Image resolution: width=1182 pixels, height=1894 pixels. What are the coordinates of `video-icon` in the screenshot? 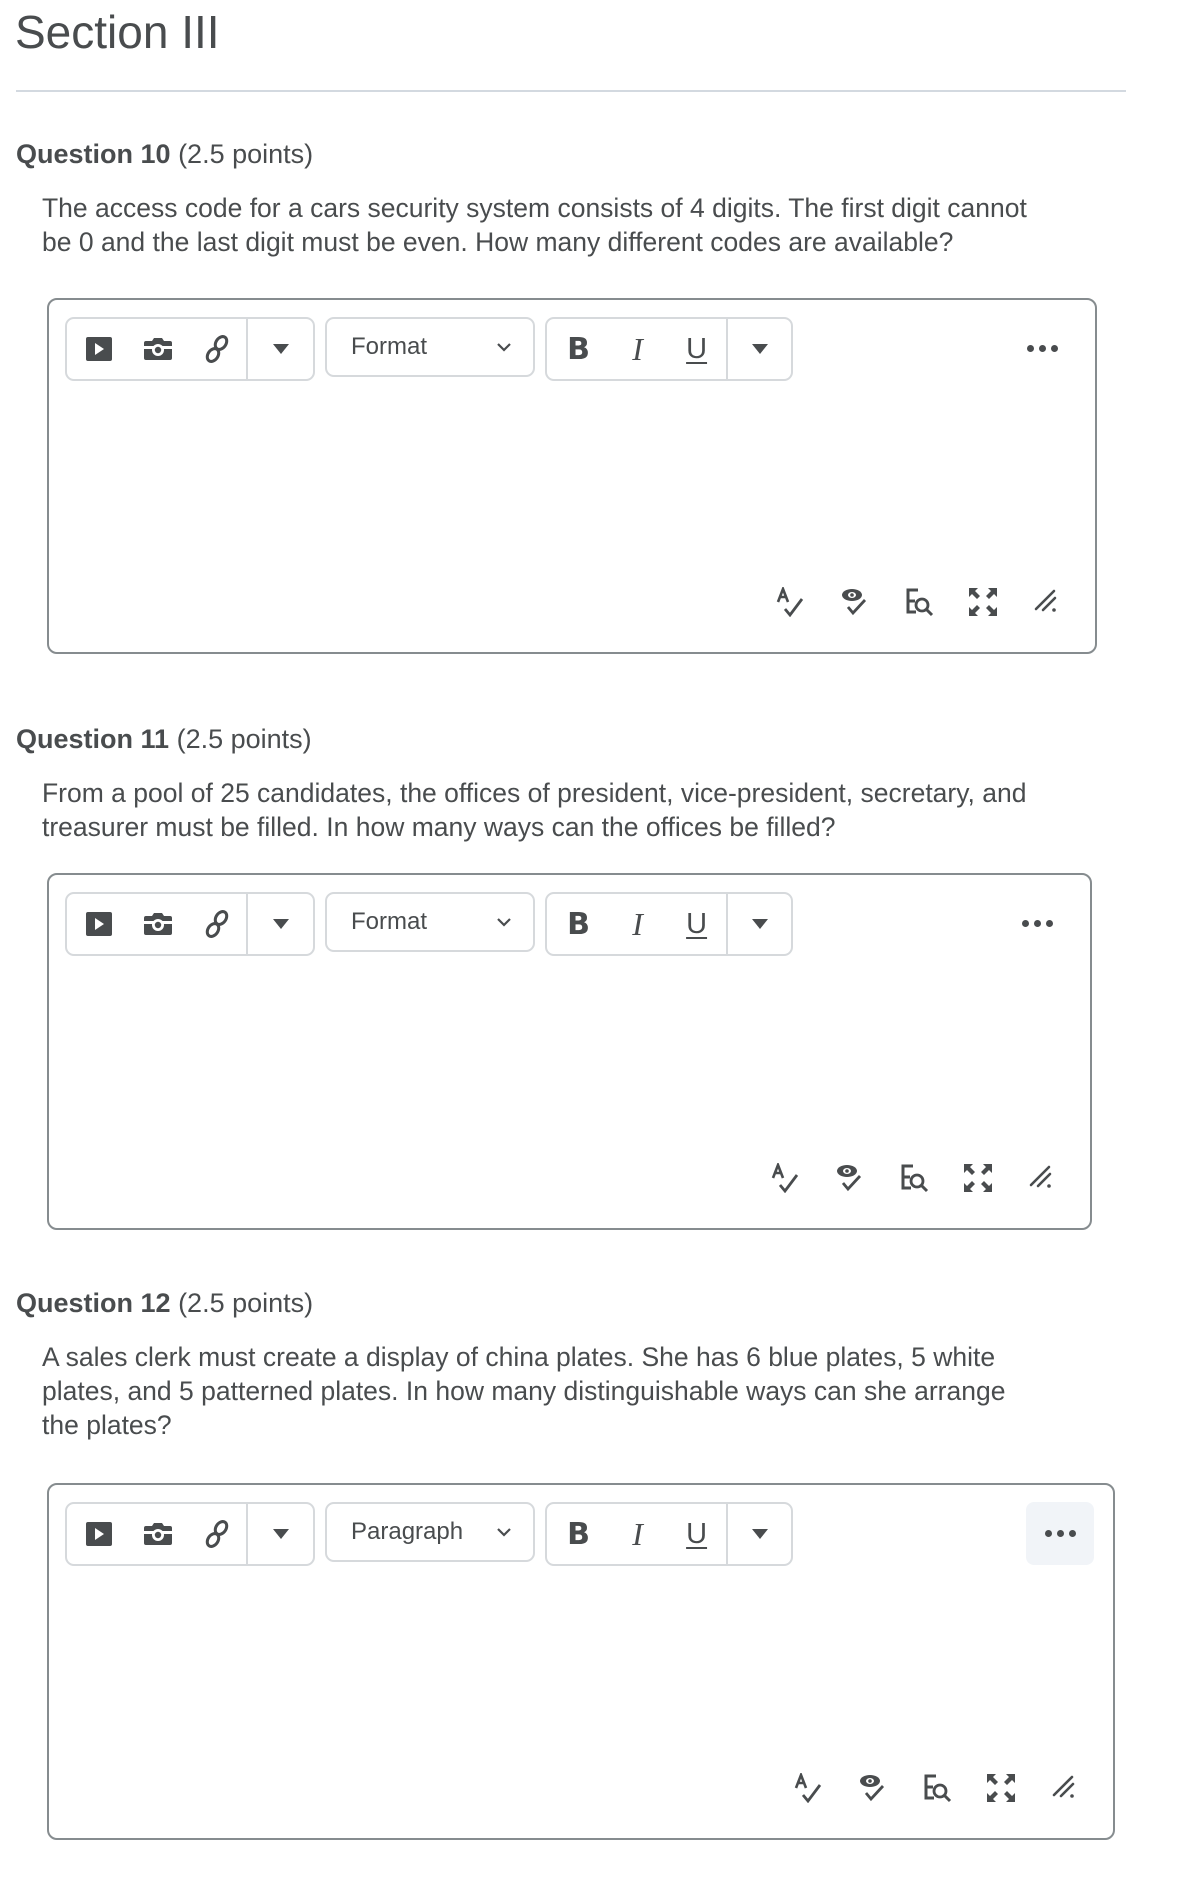 It's located at (98, 924).